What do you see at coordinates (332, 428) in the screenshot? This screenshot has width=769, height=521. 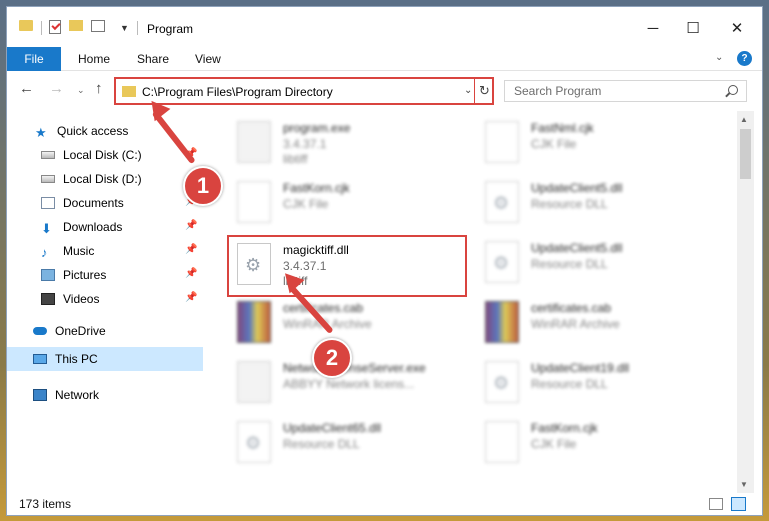 I see `file-name: UpdateClient65.dll` at bounding box center [332, 428].